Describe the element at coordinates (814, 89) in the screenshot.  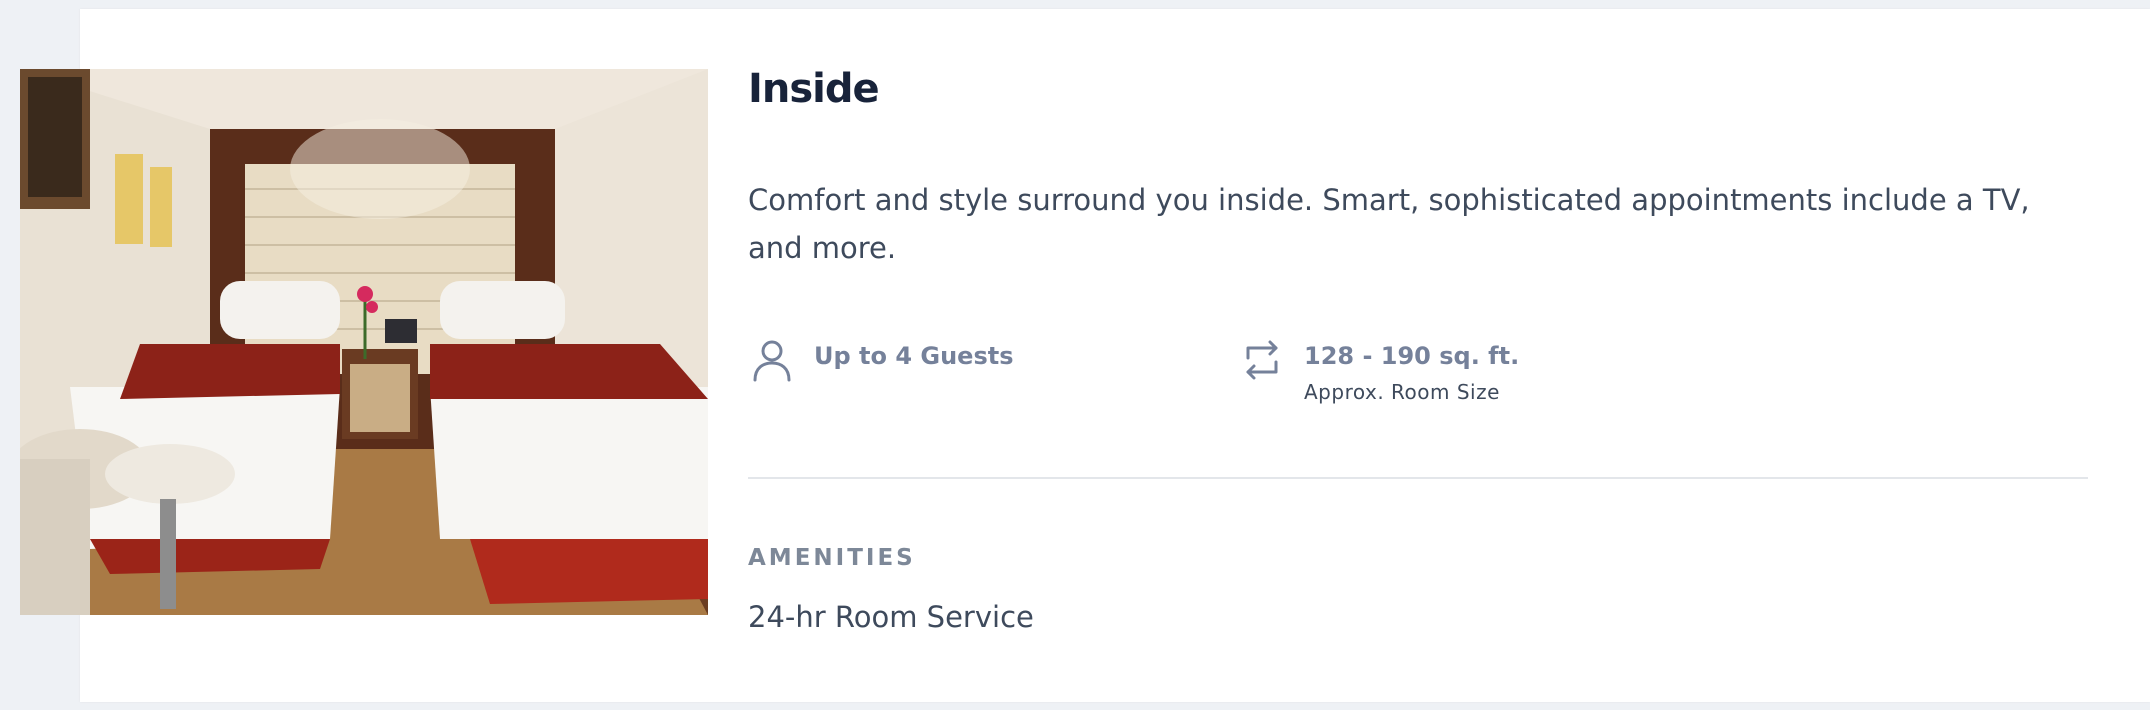
I see `room-title: Inside` at that location.